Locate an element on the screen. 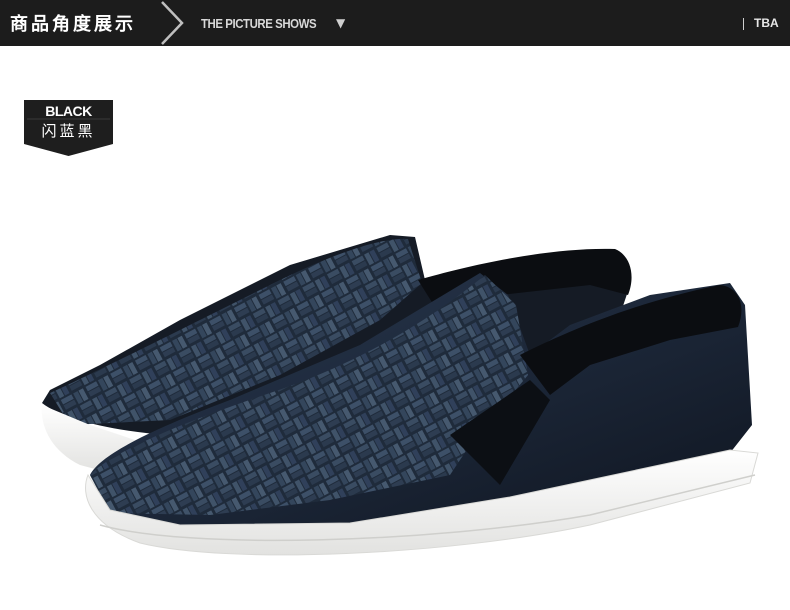 Image resolution: width=790 pixels, height=610 pixels. color-name-english: BLACK is located at coordinates (68, 111).